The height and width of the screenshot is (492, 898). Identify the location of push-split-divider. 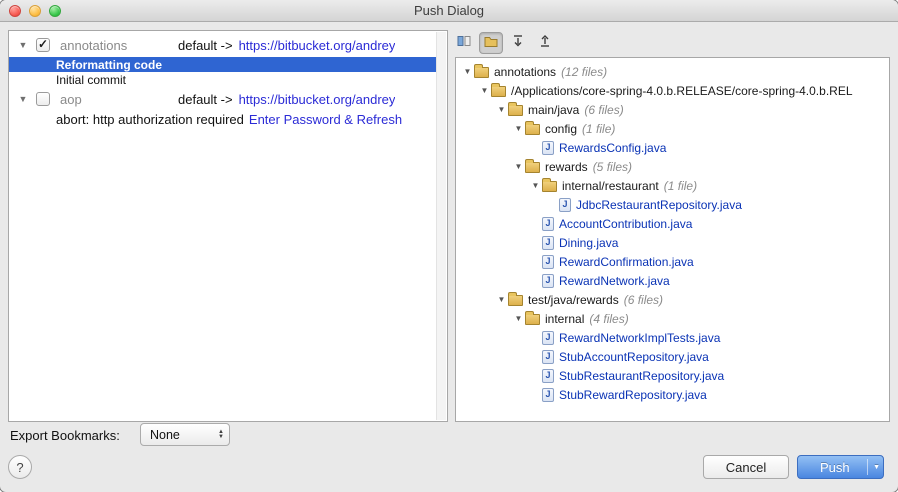
(867, 467).